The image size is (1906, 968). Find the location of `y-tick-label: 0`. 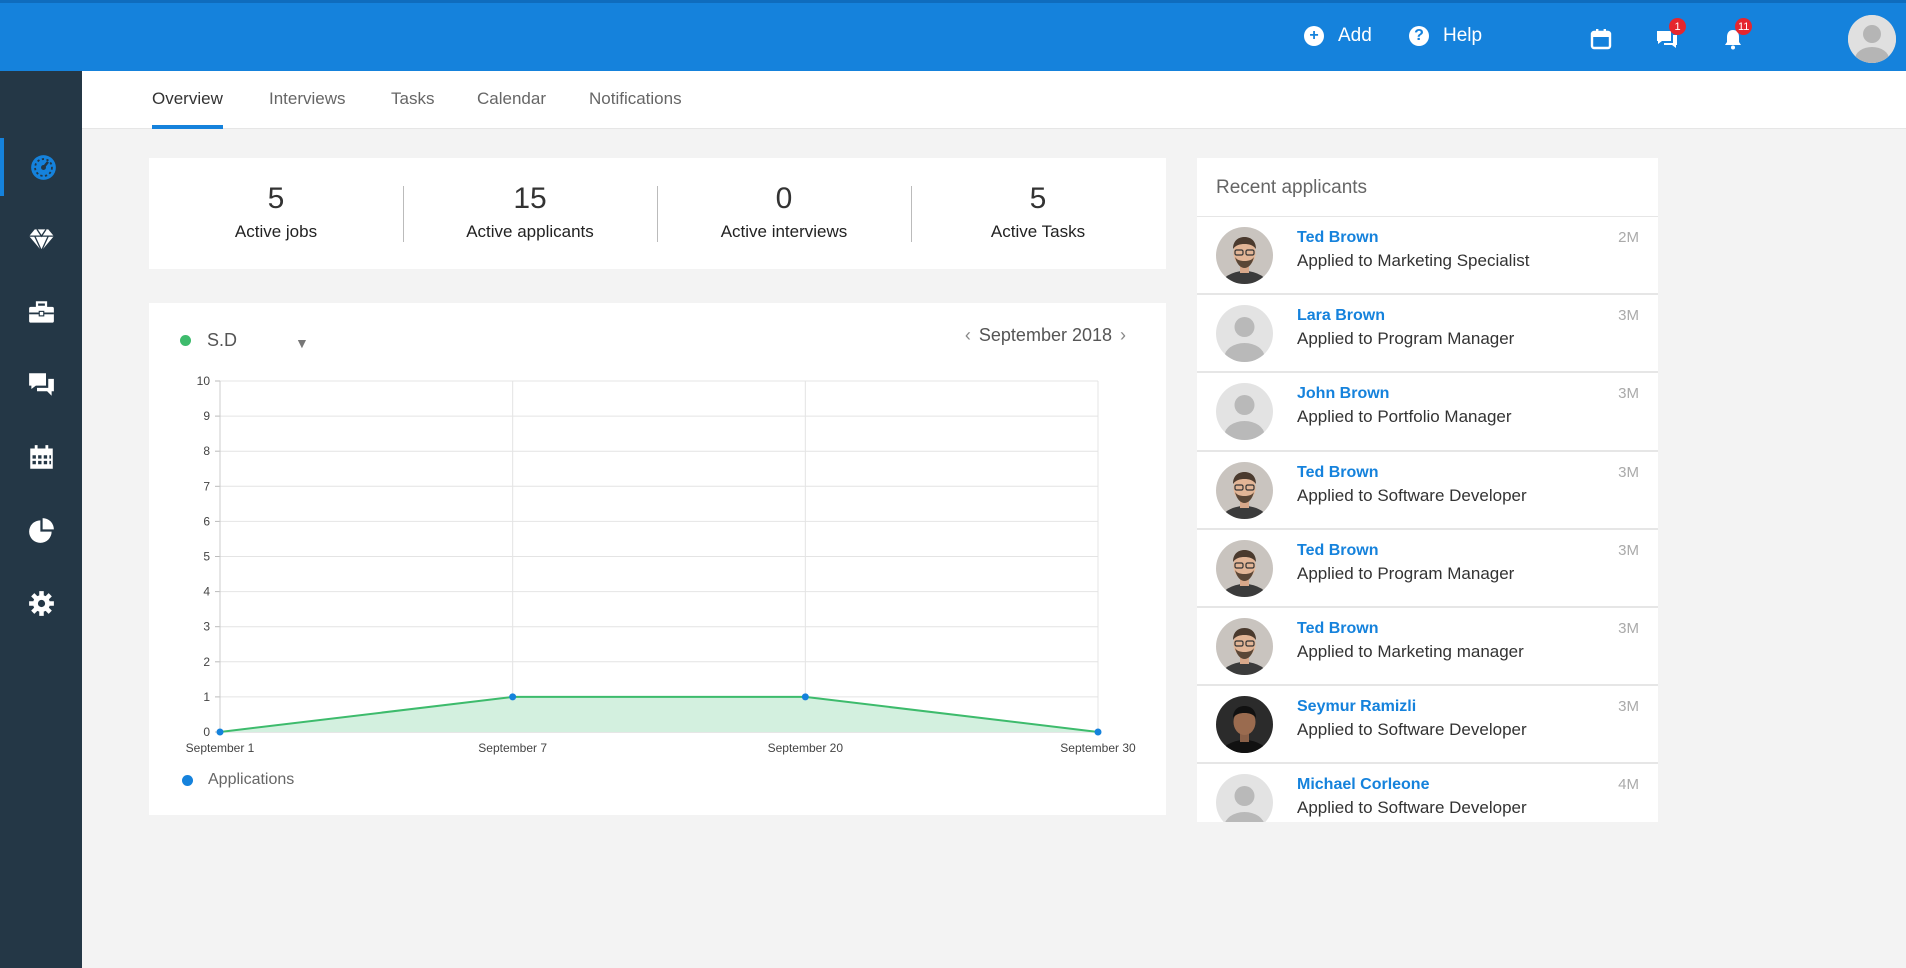

y-tick-label: 0 is located at coordinates (206, 732).